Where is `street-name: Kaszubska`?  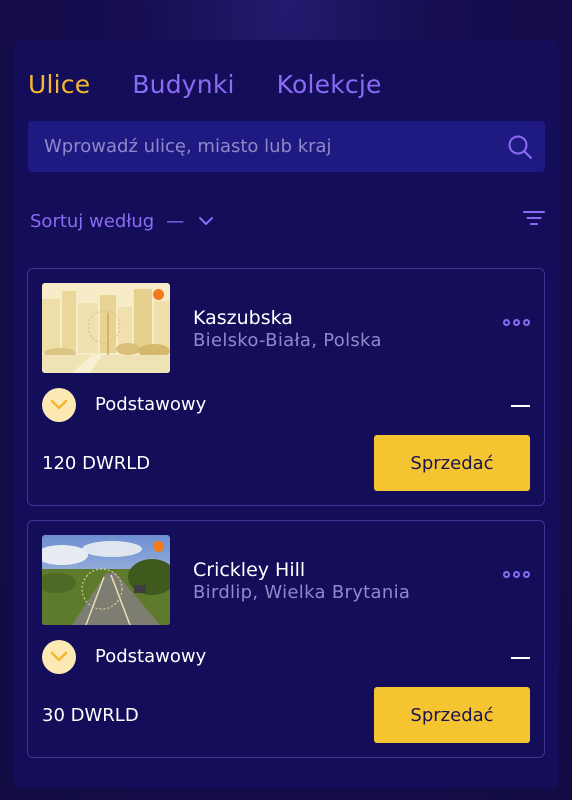 street-name: Kaszubska is located at coordinates (243, 318).